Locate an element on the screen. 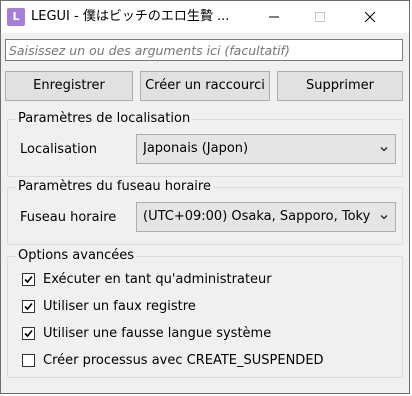  option-fake-registry: Utiliser un faux registre is located at coordinates (109, 306).